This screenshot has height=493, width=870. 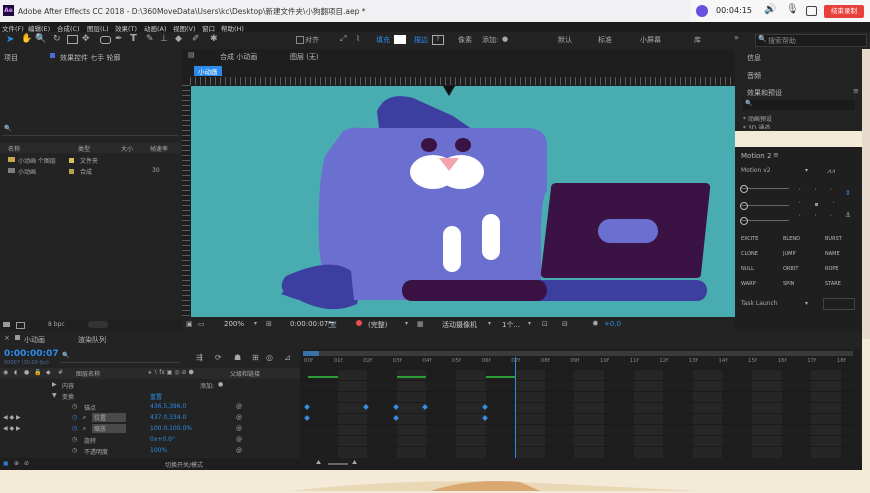 What do you see at coordinates (612, 324) in the screenshot?
I see `exposure-value: +0.0` at bounding box center [612, 324].